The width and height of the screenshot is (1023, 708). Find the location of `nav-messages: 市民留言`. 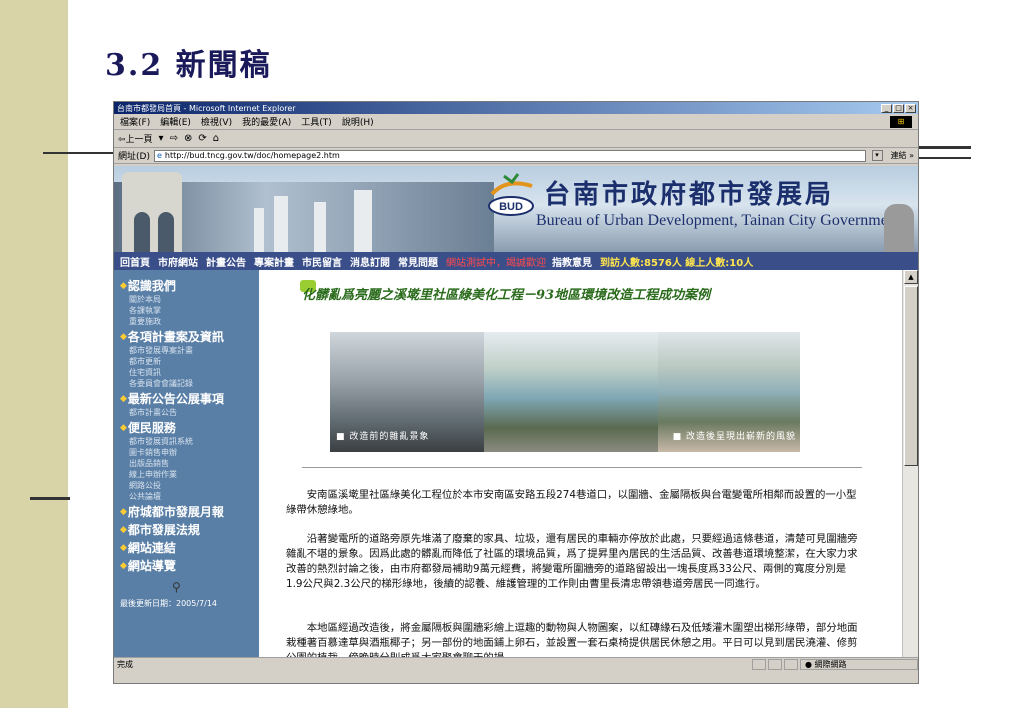

nav-messages: 市民留言 is located at coordinates (322, 261).